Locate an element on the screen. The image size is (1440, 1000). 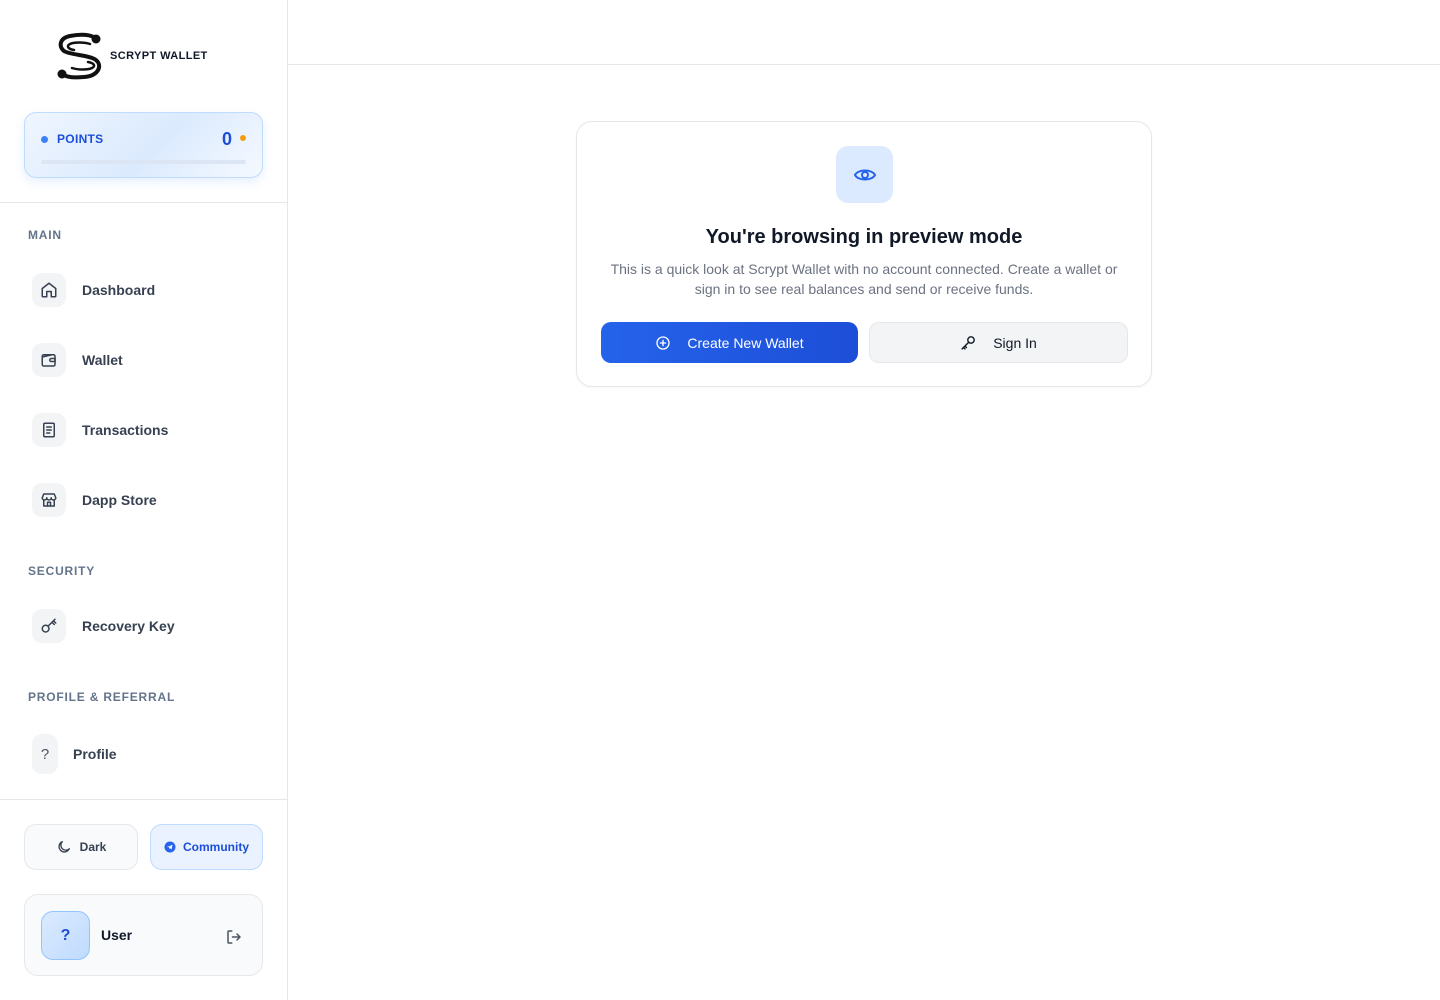
community-button: Community is located at coordinates (206, 847).